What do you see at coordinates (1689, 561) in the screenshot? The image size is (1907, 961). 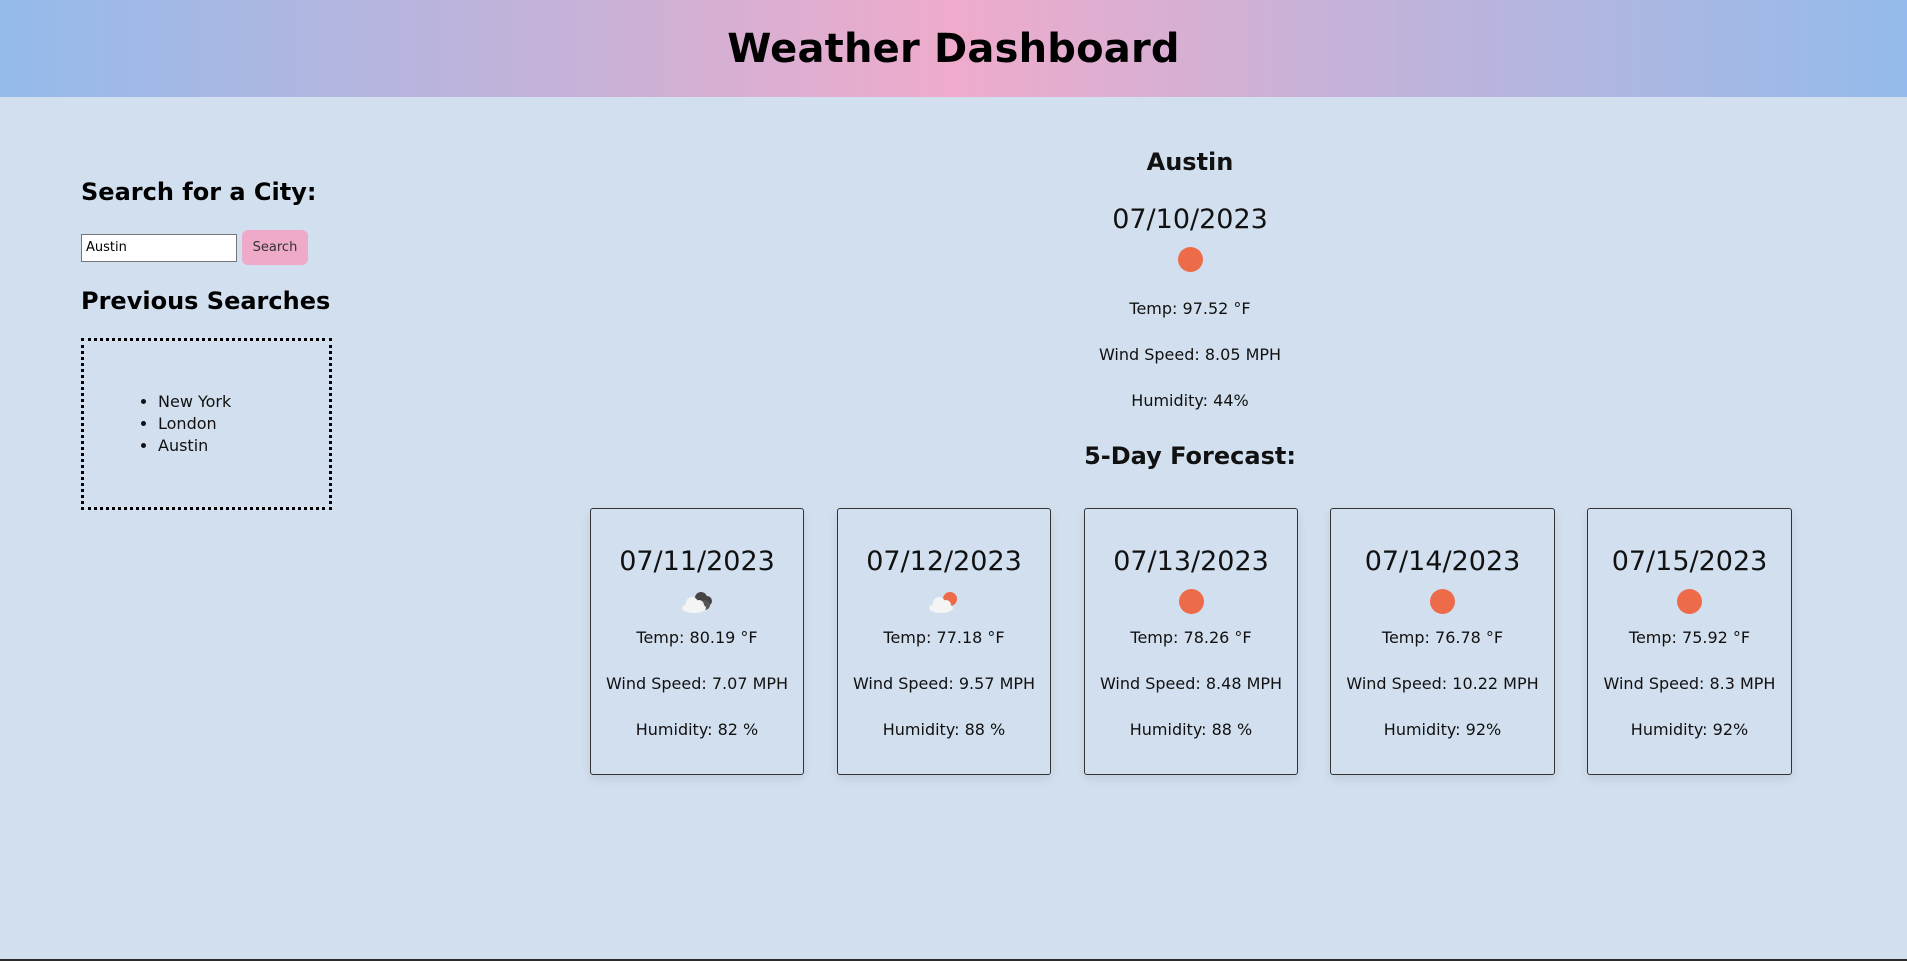 I see `forecast-date: 07/15/2023` at bounding box center [1689, 561].